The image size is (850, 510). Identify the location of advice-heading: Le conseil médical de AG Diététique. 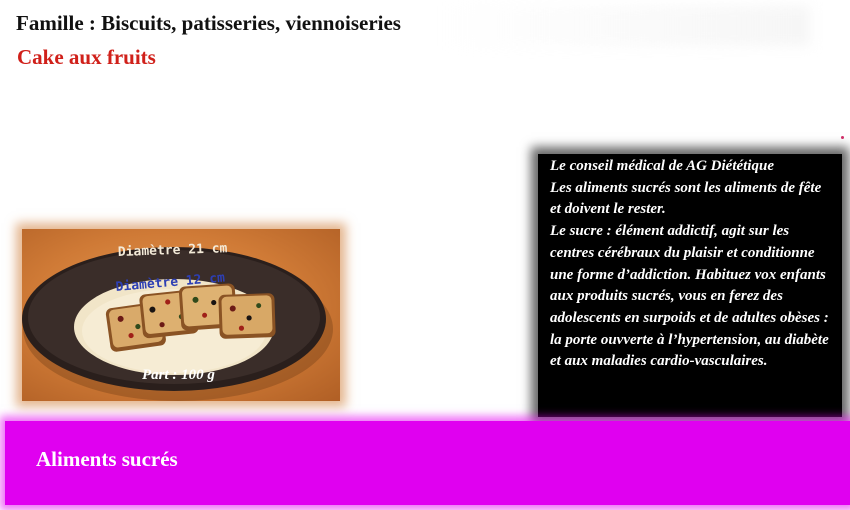
(662, 166).